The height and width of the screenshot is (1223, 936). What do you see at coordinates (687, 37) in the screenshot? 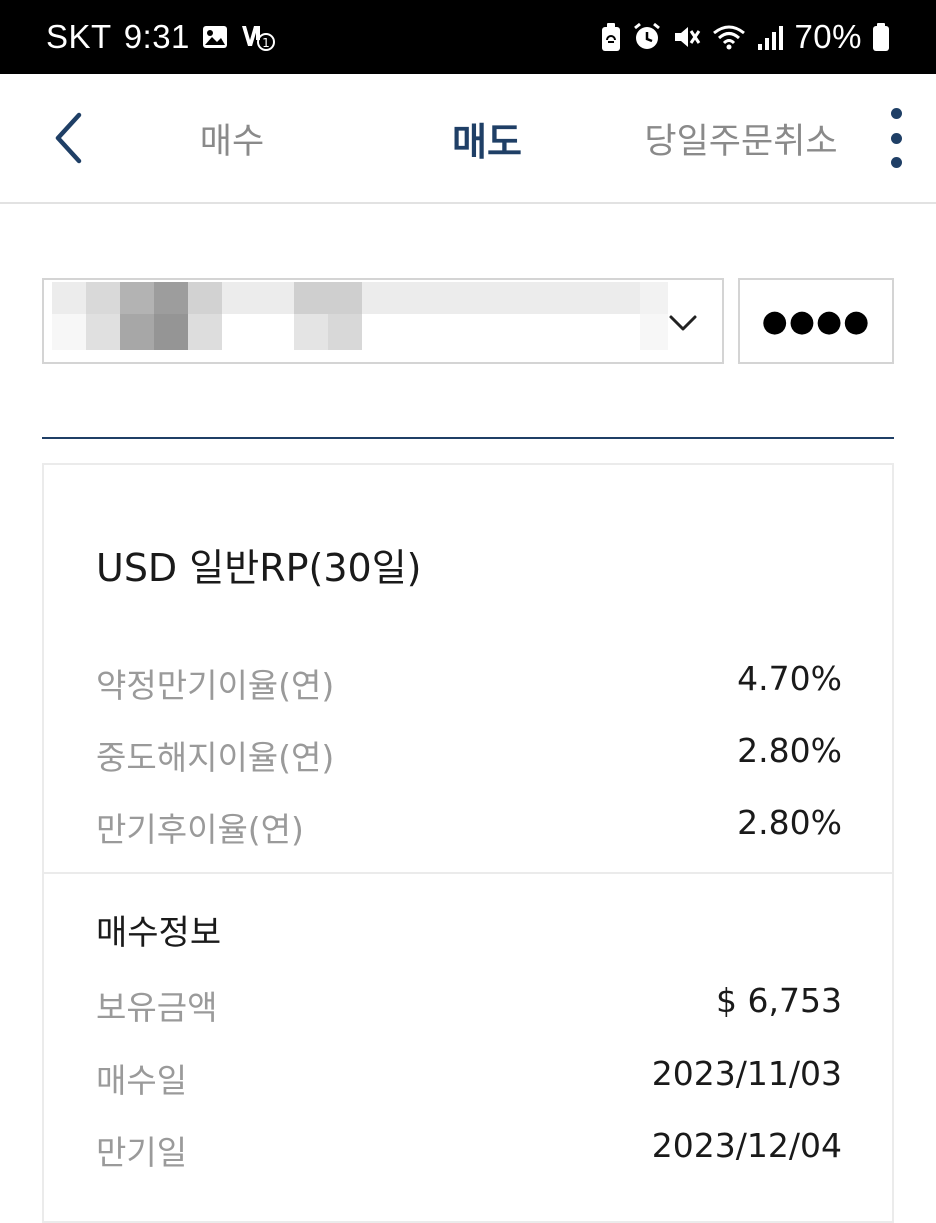
I see `mute-icon` at bounding box center [687, 37].